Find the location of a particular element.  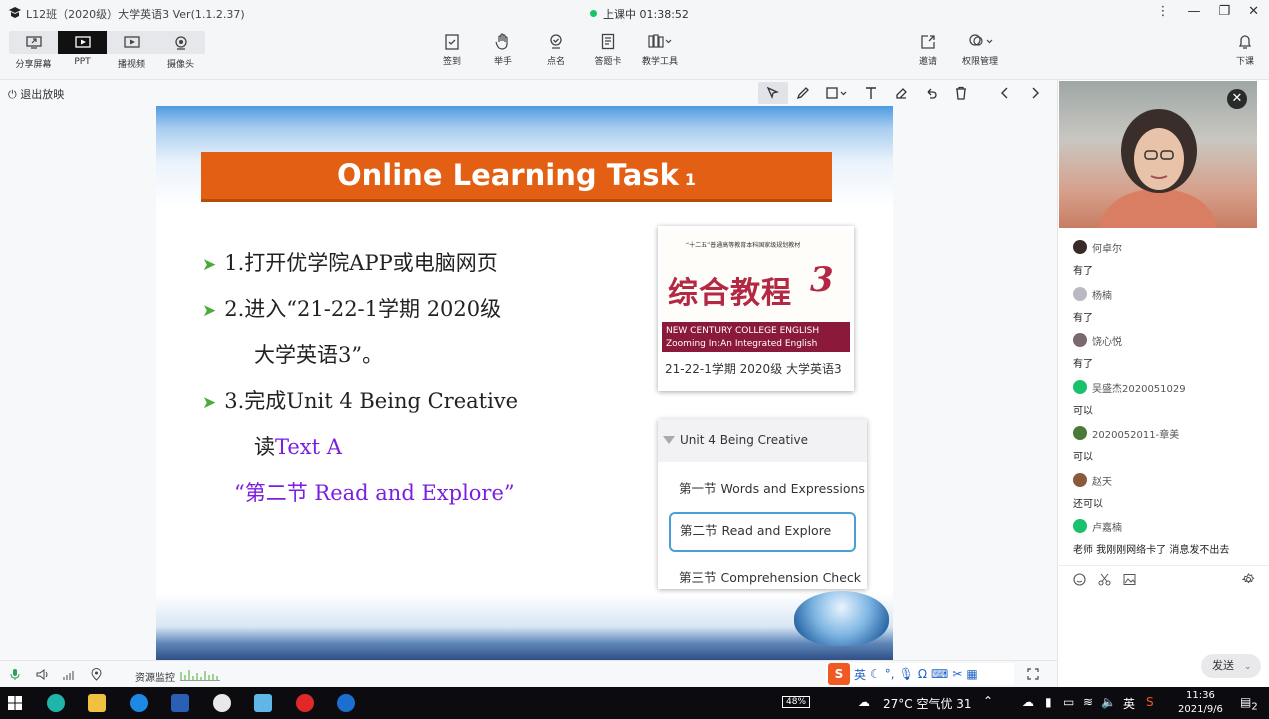

fullscreen-icon is located at coordinates (1033, 674).